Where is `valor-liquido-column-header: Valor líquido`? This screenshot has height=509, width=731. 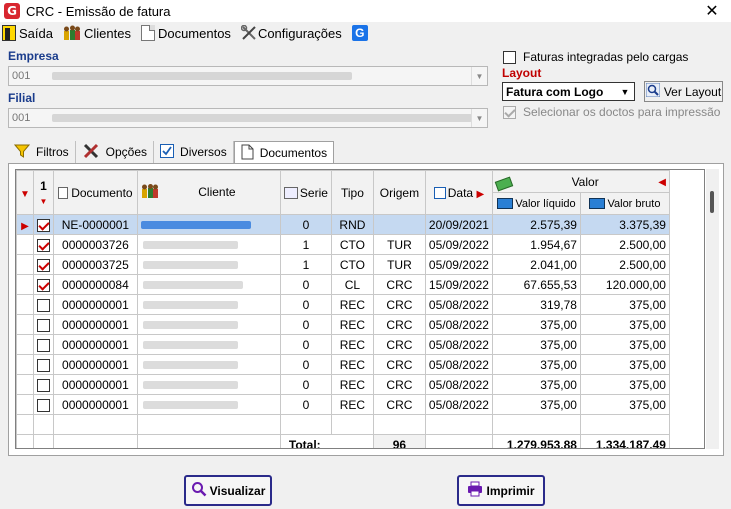
valor-liquido-column-header: Valor líquido is located at coordinates (536, 203).